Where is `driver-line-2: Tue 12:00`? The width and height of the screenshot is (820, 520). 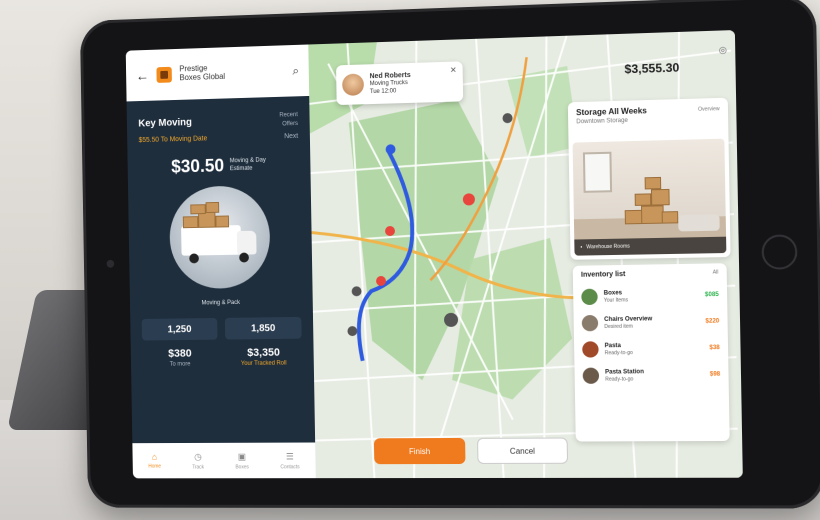
driver-line-2: Tue 12:00 is located at coordinates (407, 91).